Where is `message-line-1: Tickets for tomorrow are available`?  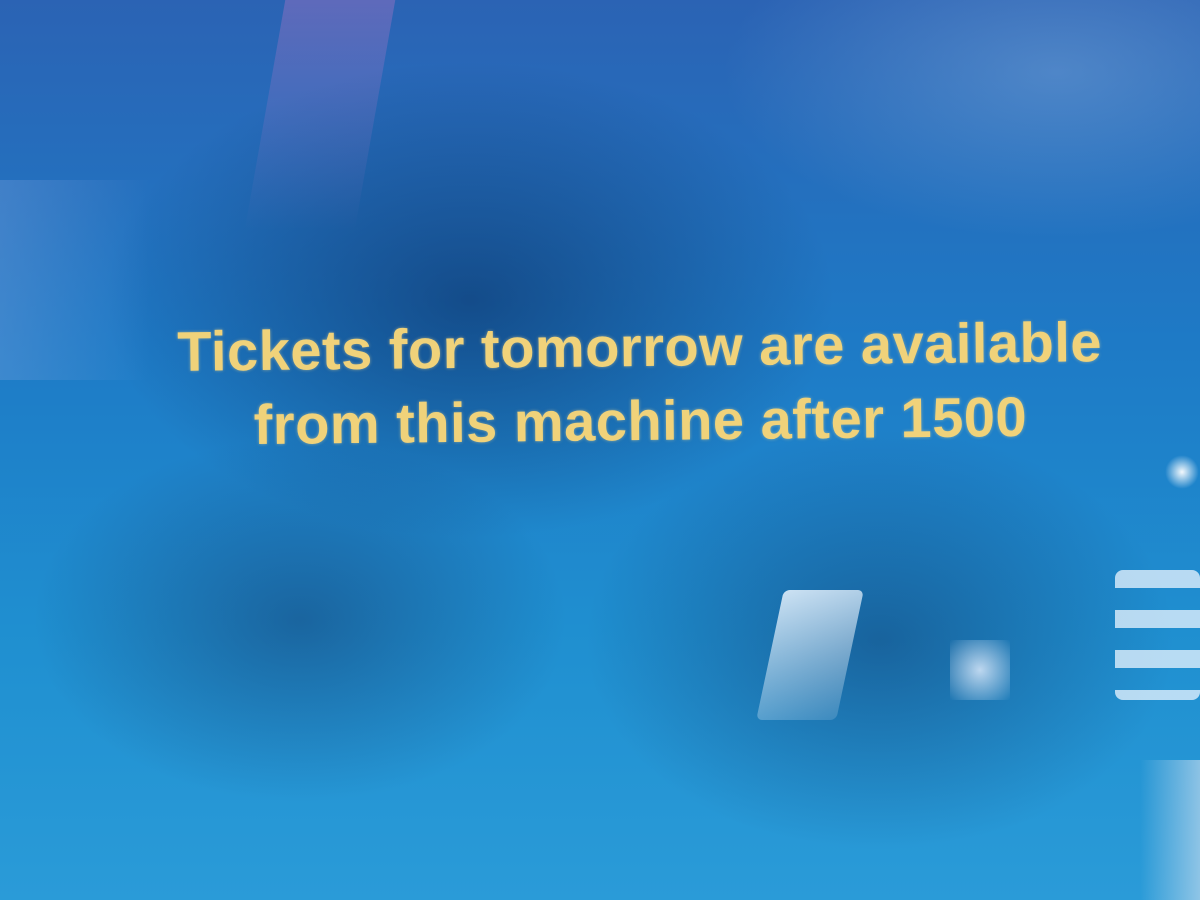 message-line-1: Tickets for tomorrow are available is located at coordinates (639, 346).